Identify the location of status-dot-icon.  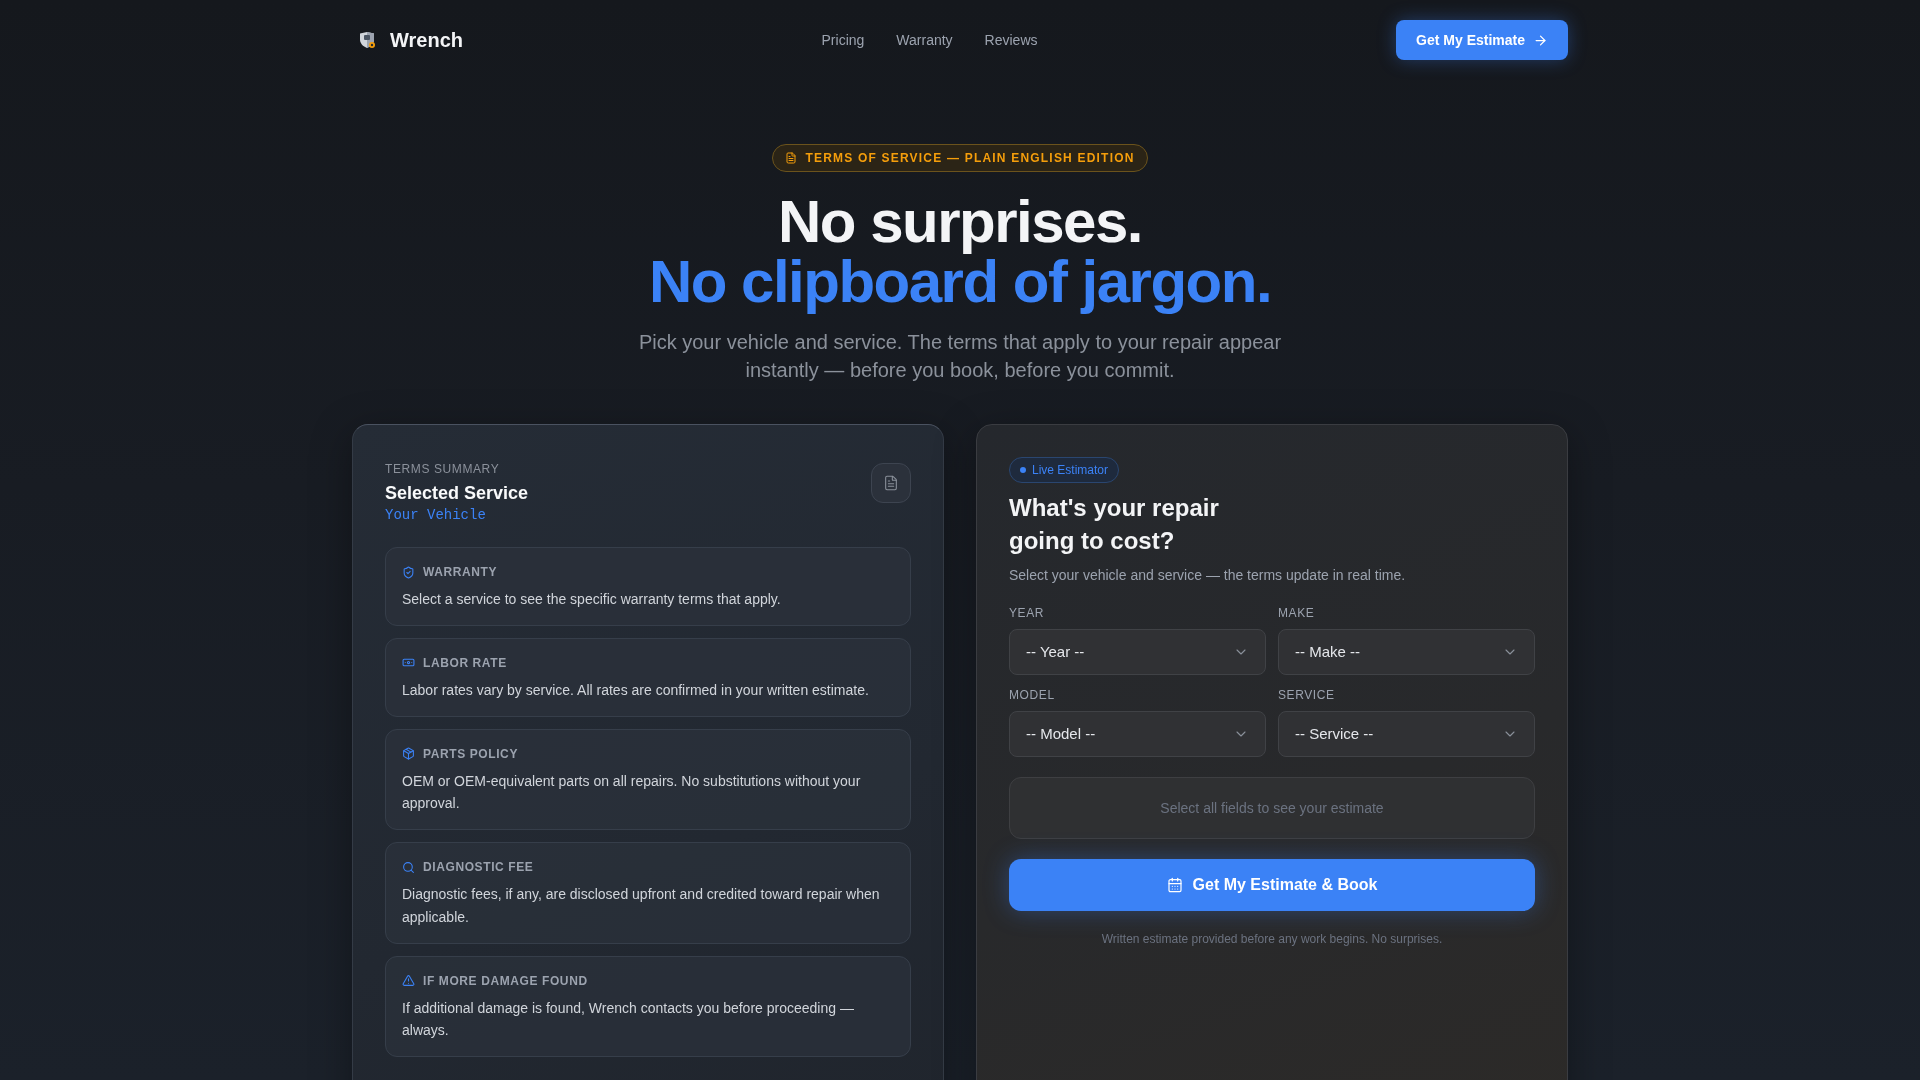
(1023, 470).